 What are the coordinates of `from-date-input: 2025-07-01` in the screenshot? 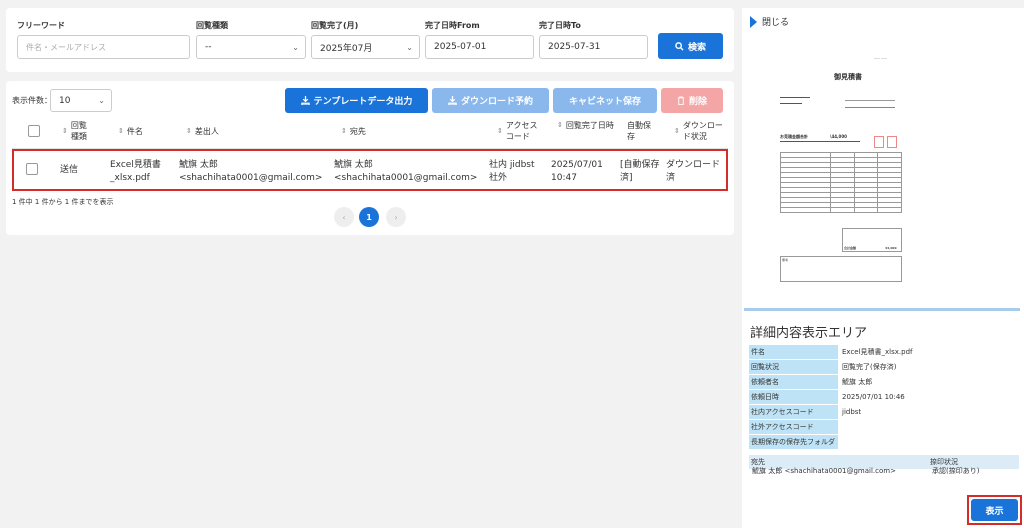 It's located at (479, 47).